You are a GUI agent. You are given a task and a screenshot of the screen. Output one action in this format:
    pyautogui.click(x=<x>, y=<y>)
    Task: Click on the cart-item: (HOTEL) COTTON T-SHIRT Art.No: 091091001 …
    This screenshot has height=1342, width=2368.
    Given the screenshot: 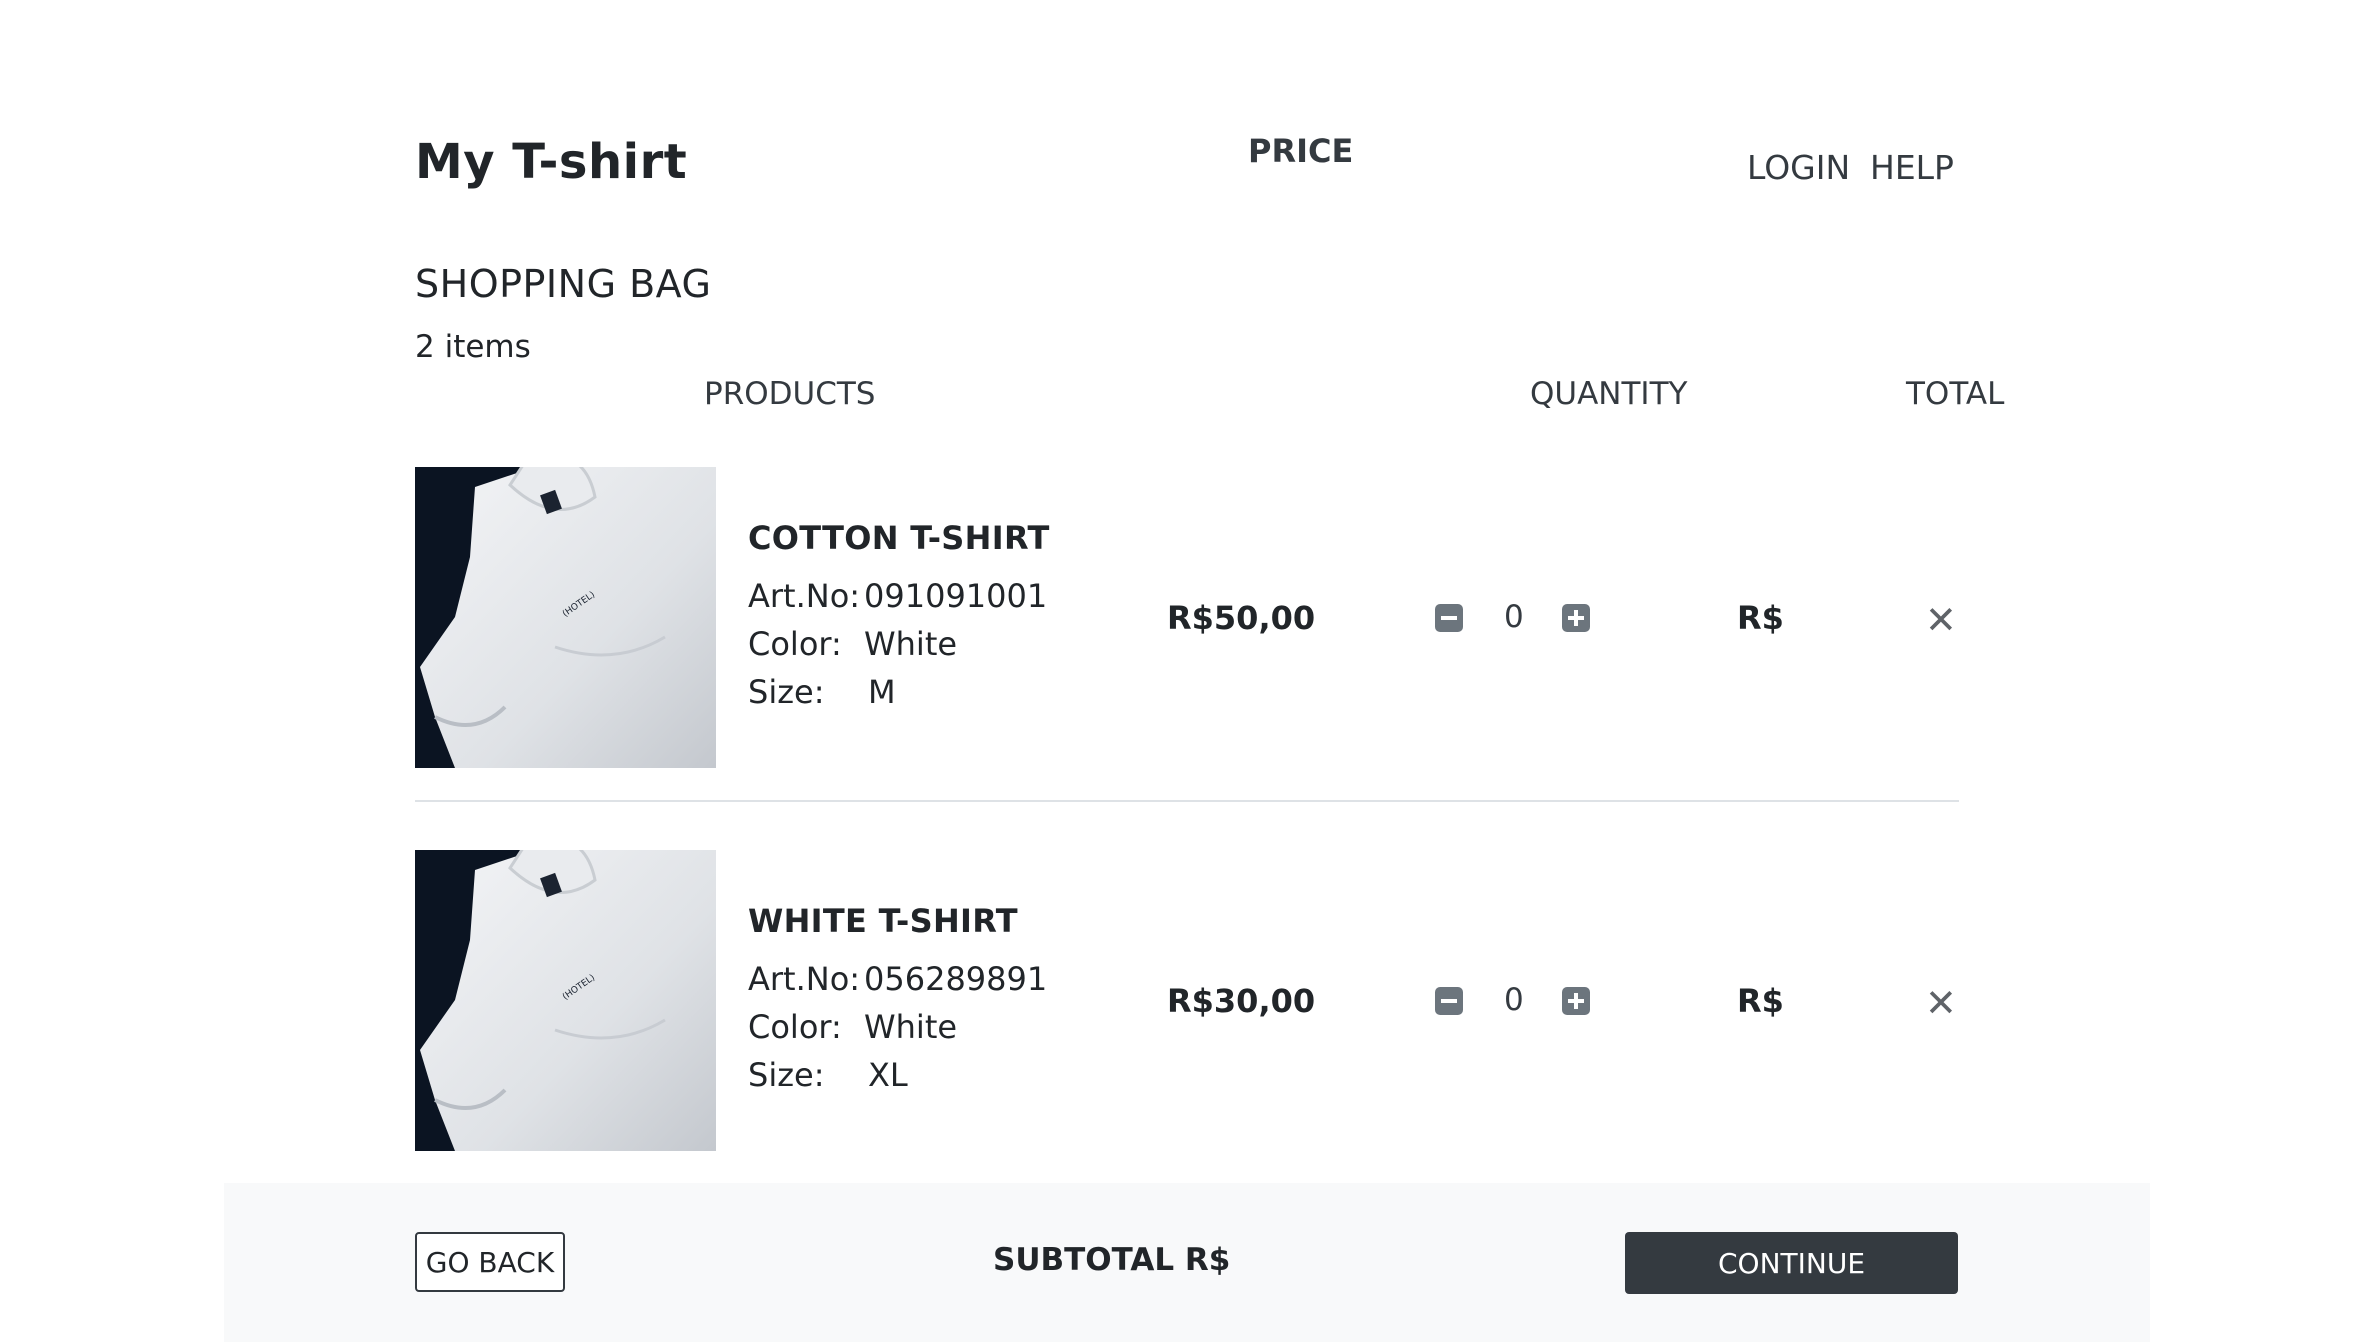 What is the action you would take?
    pyautogui.click(x=1187, y=617)
    